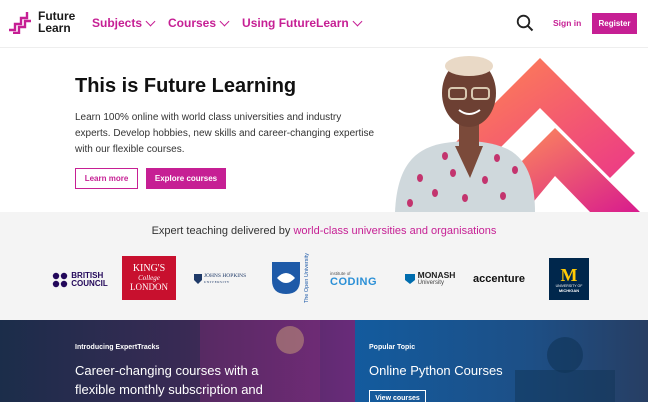 This screenshot has width=648, height=402. I want to click on nav-subjects: Subjects, so click(124, 23).